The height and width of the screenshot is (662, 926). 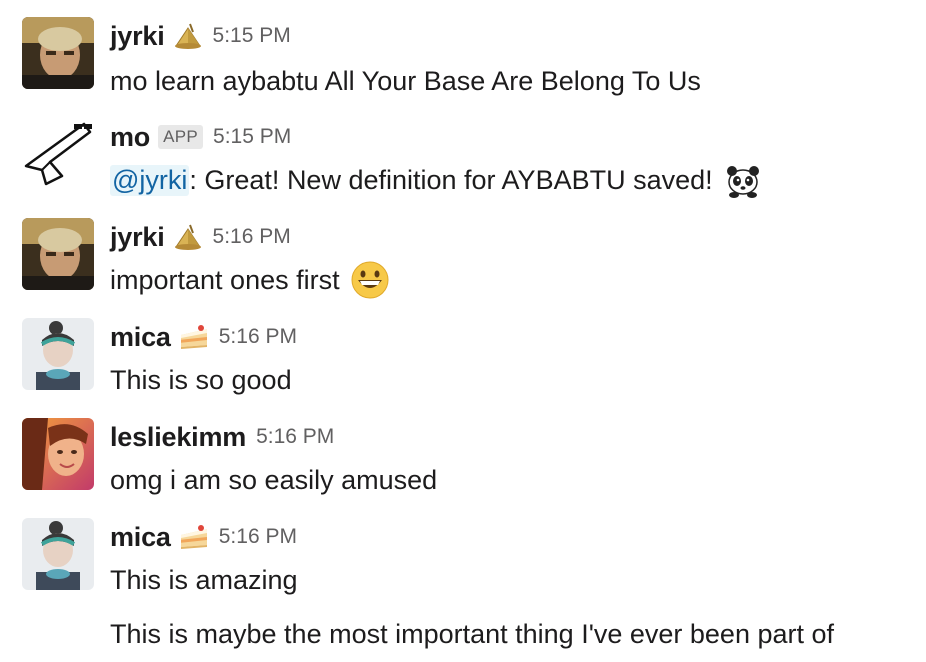 What do you see at coordinates (743, 180) in the screenshot?
I see `panda-icon` at bounding box center [743, 180].